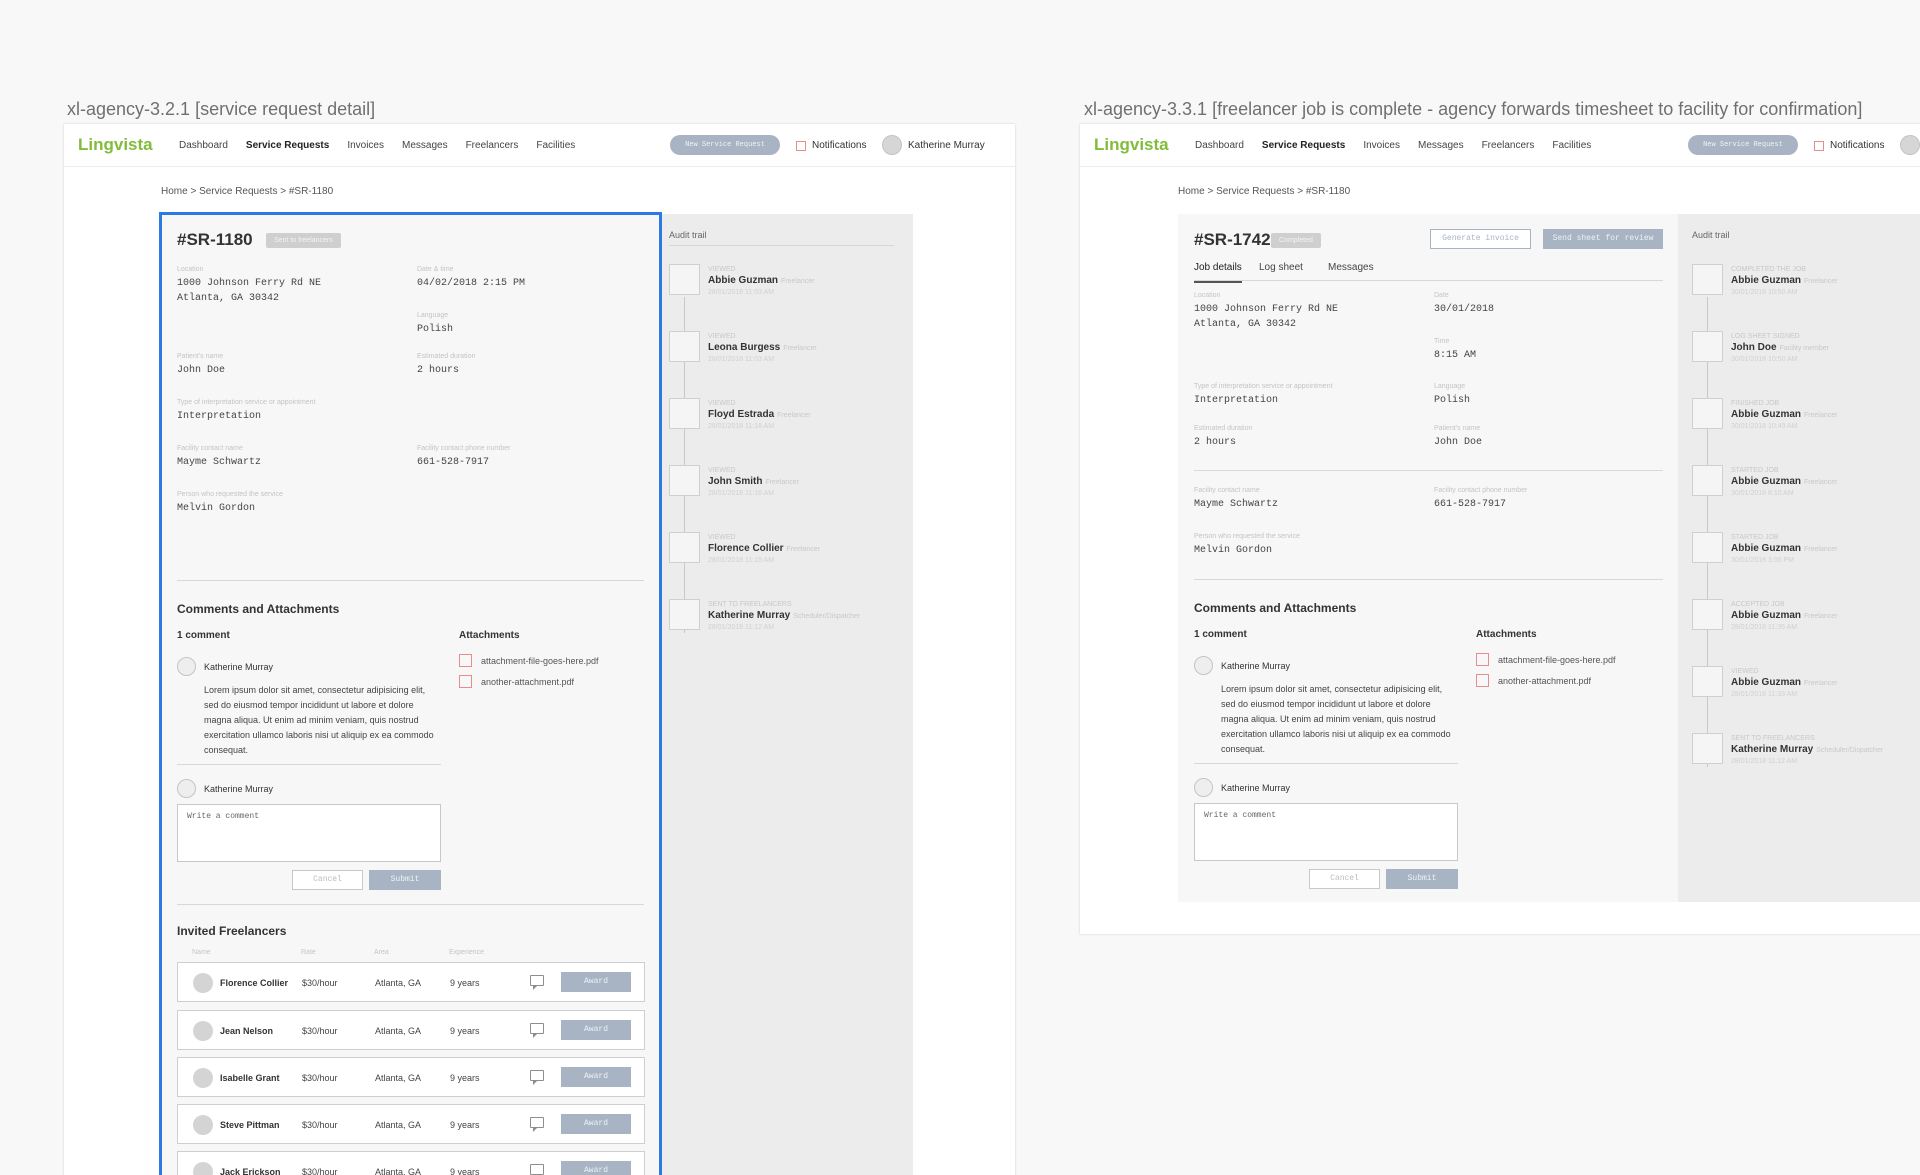 The height and width of the screenshot is (1175, 1920). I want to click on audit-action: Started job, so click(1755, 470).